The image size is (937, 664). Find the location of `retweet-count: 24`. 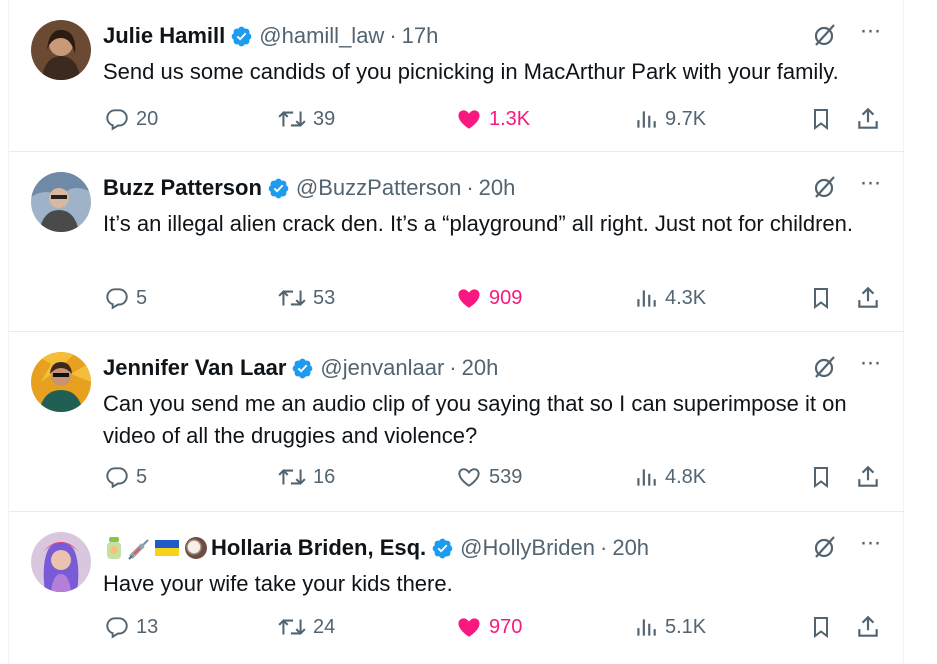

retweet-count: 24 is located at coordinates (324, 626).